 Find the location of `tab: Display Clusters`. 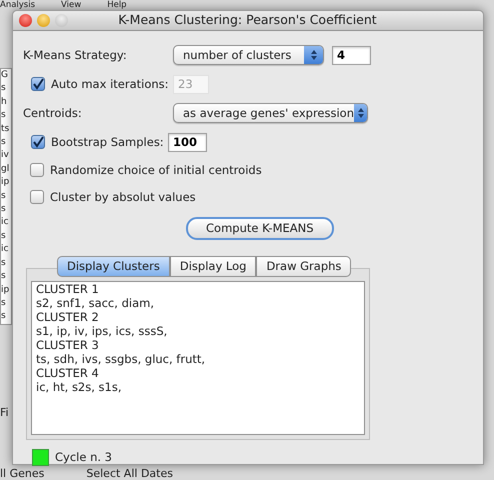

tab: Display Clusters is located at coordinates (113, 267).